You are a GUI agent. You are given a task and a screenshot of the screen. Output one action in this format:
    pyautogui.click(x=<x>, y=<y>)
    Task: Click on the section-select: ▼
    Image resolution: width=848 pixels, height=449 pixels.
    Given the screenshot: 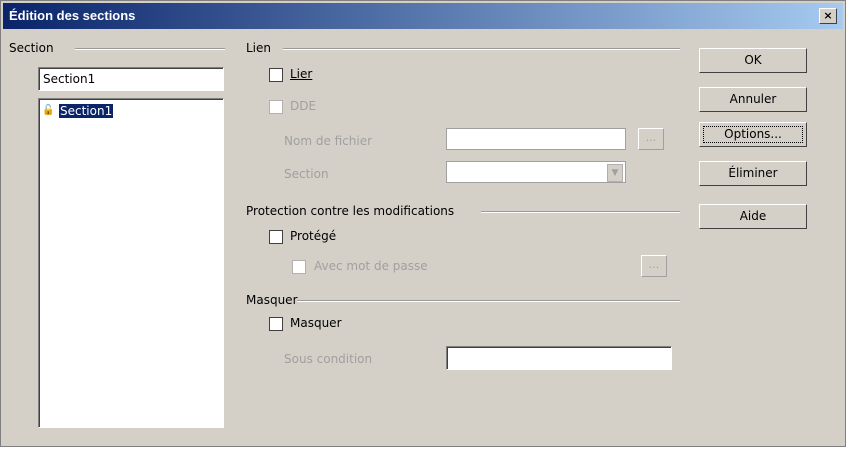 What is the action you would take?
    pyautogui.click(x=536, y=172)
    